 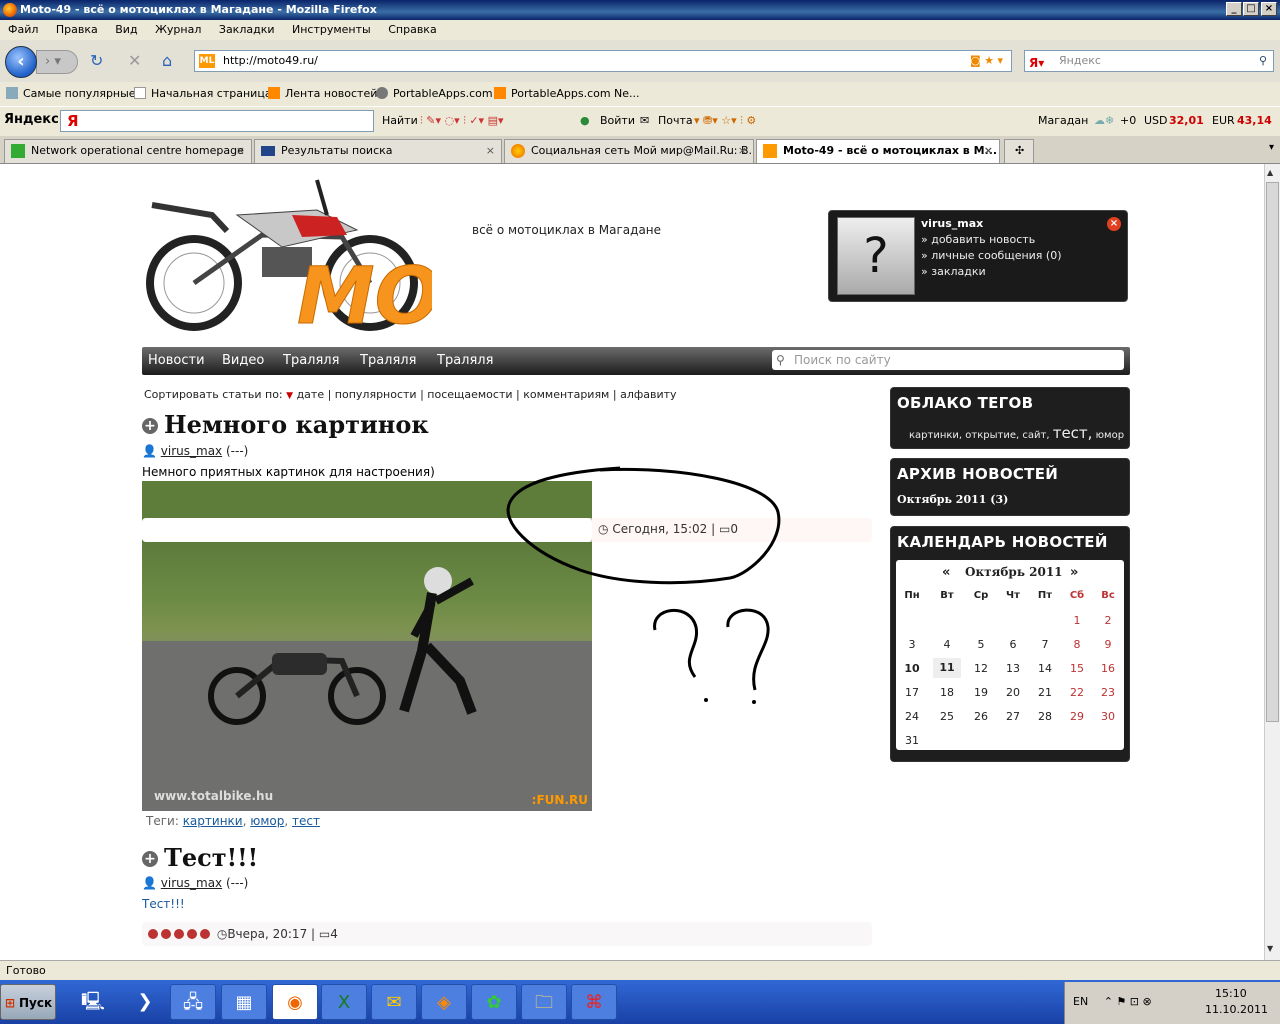 What do you see at coordinates (93, 1002) in the screenshot?
I see `server-manager-icon: 🖳` at bounding box center [93, 1002].